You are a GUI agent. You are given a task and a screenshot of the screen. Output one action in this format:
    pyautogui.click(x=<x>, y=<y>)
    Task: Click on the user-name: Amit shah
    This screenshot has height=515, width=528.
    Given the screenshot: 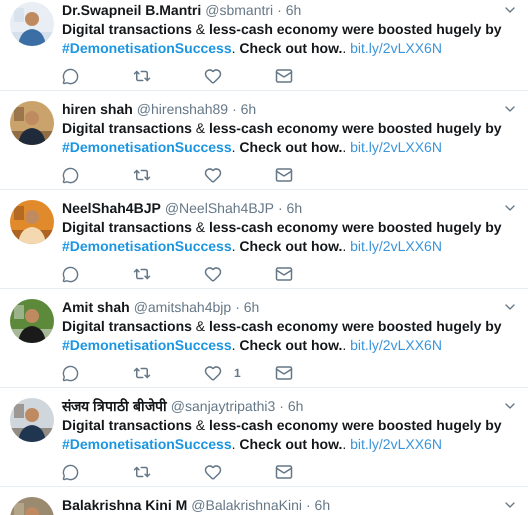 What is the action you would take?
    pyautogui.click(x=96, y=307)
    